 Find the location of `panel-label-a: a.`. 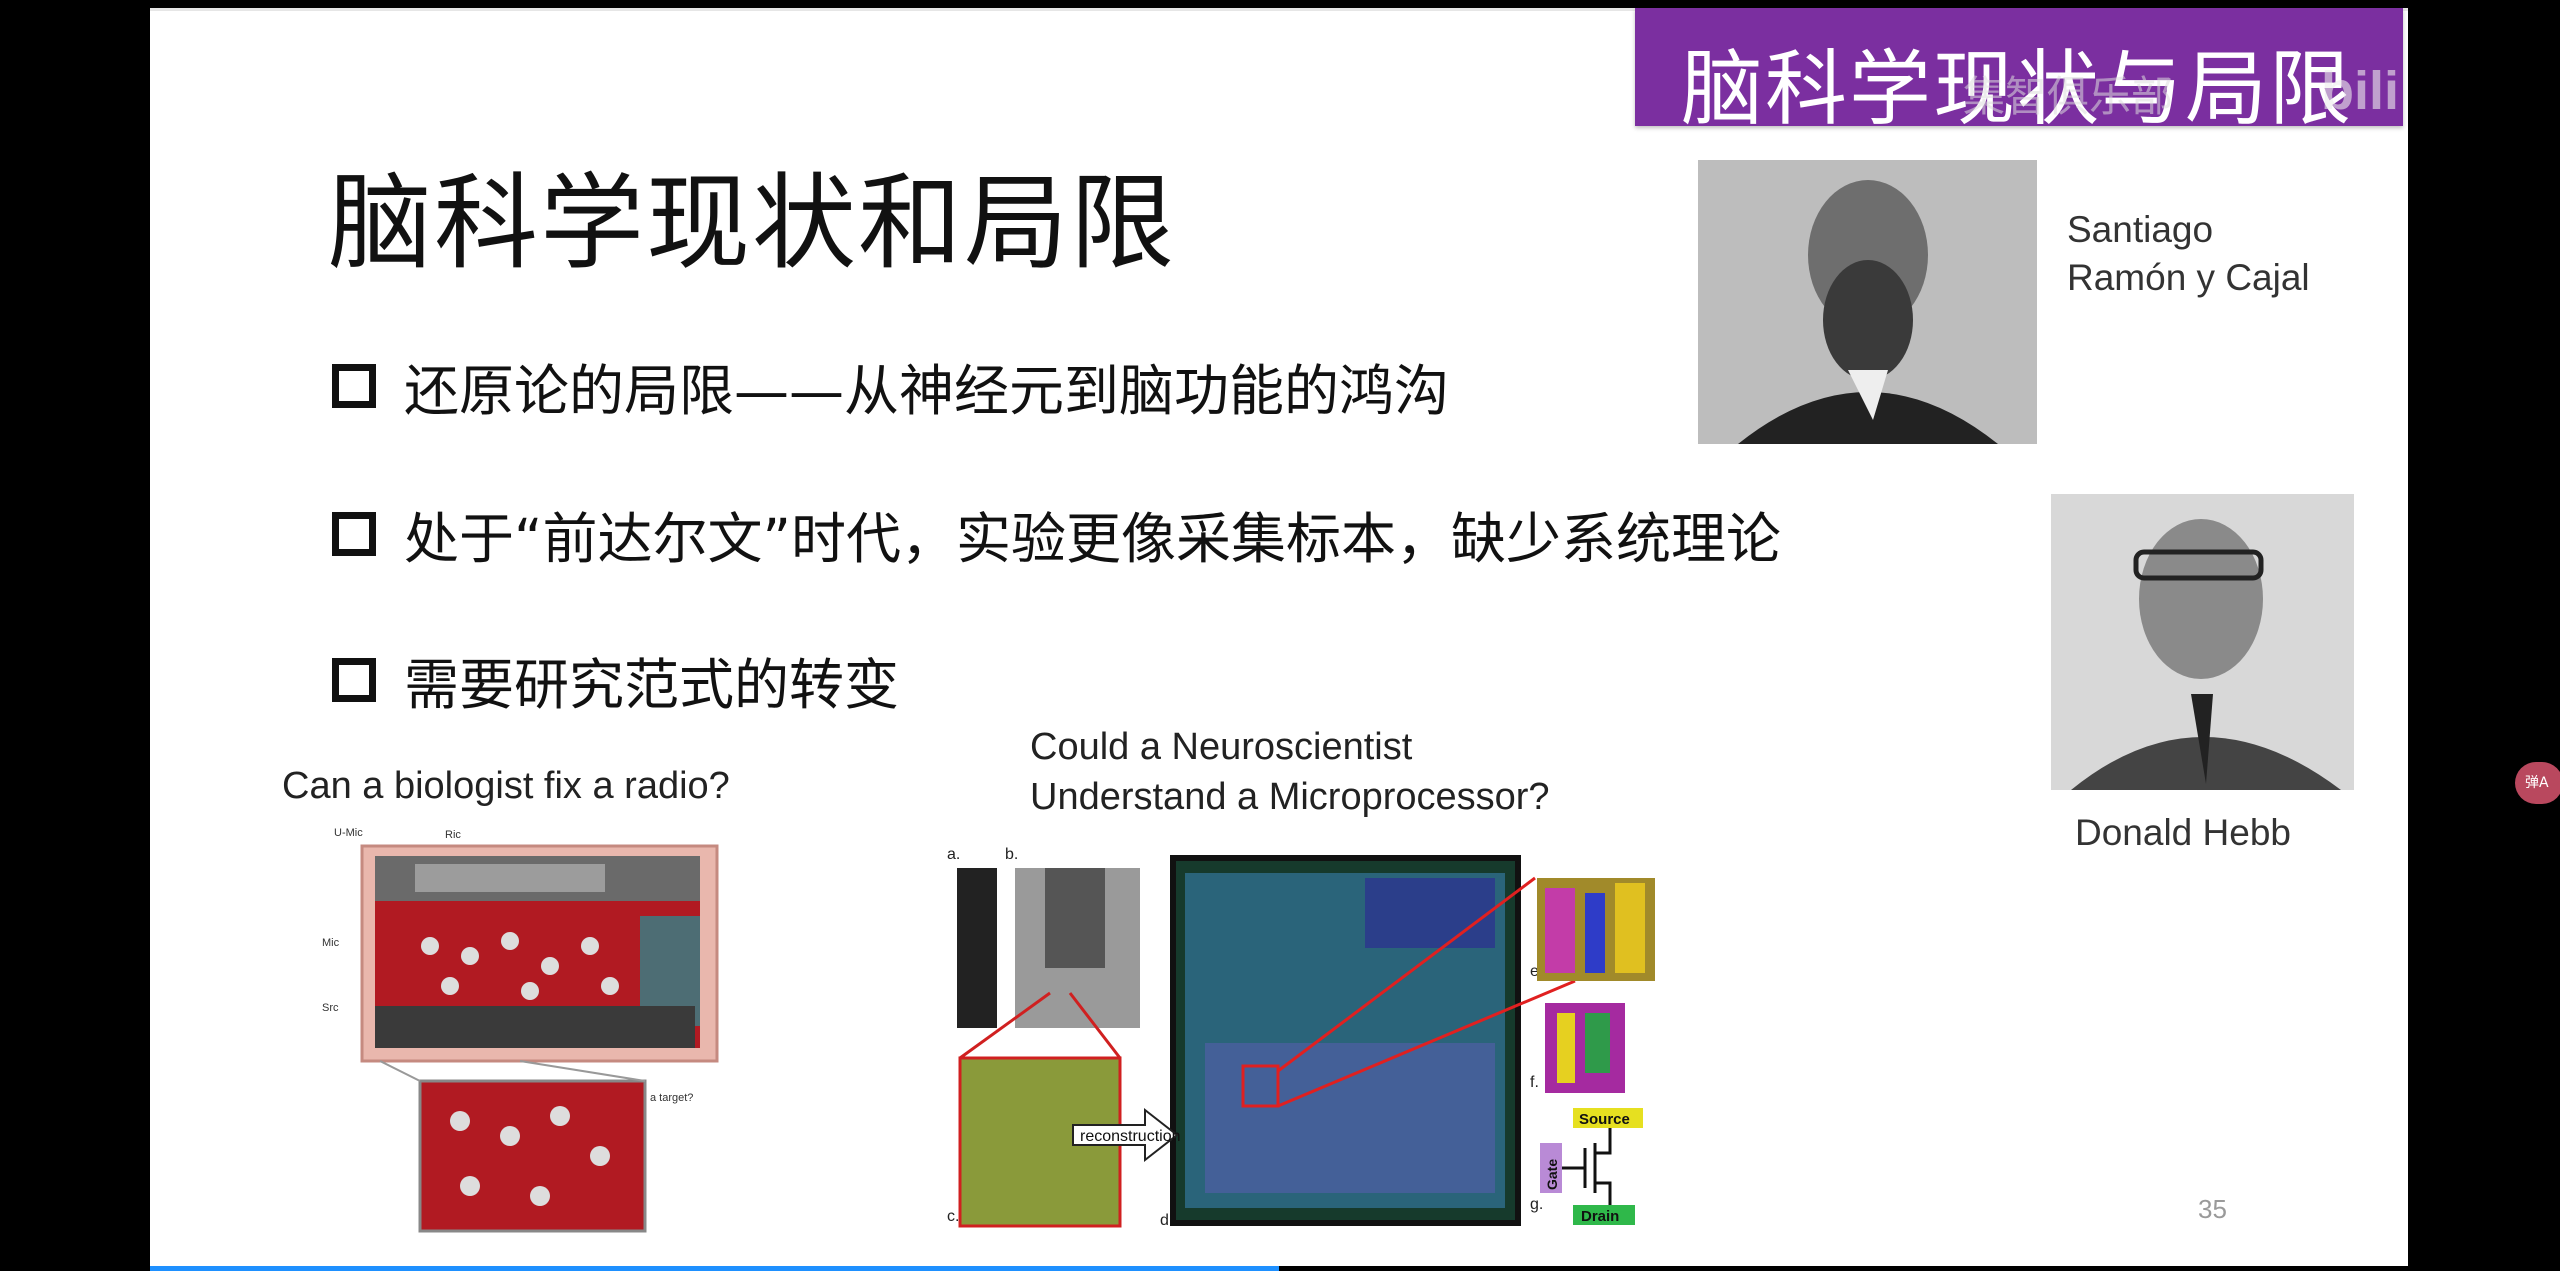

panel-label-a: a. is located at coordinates (953, 854).